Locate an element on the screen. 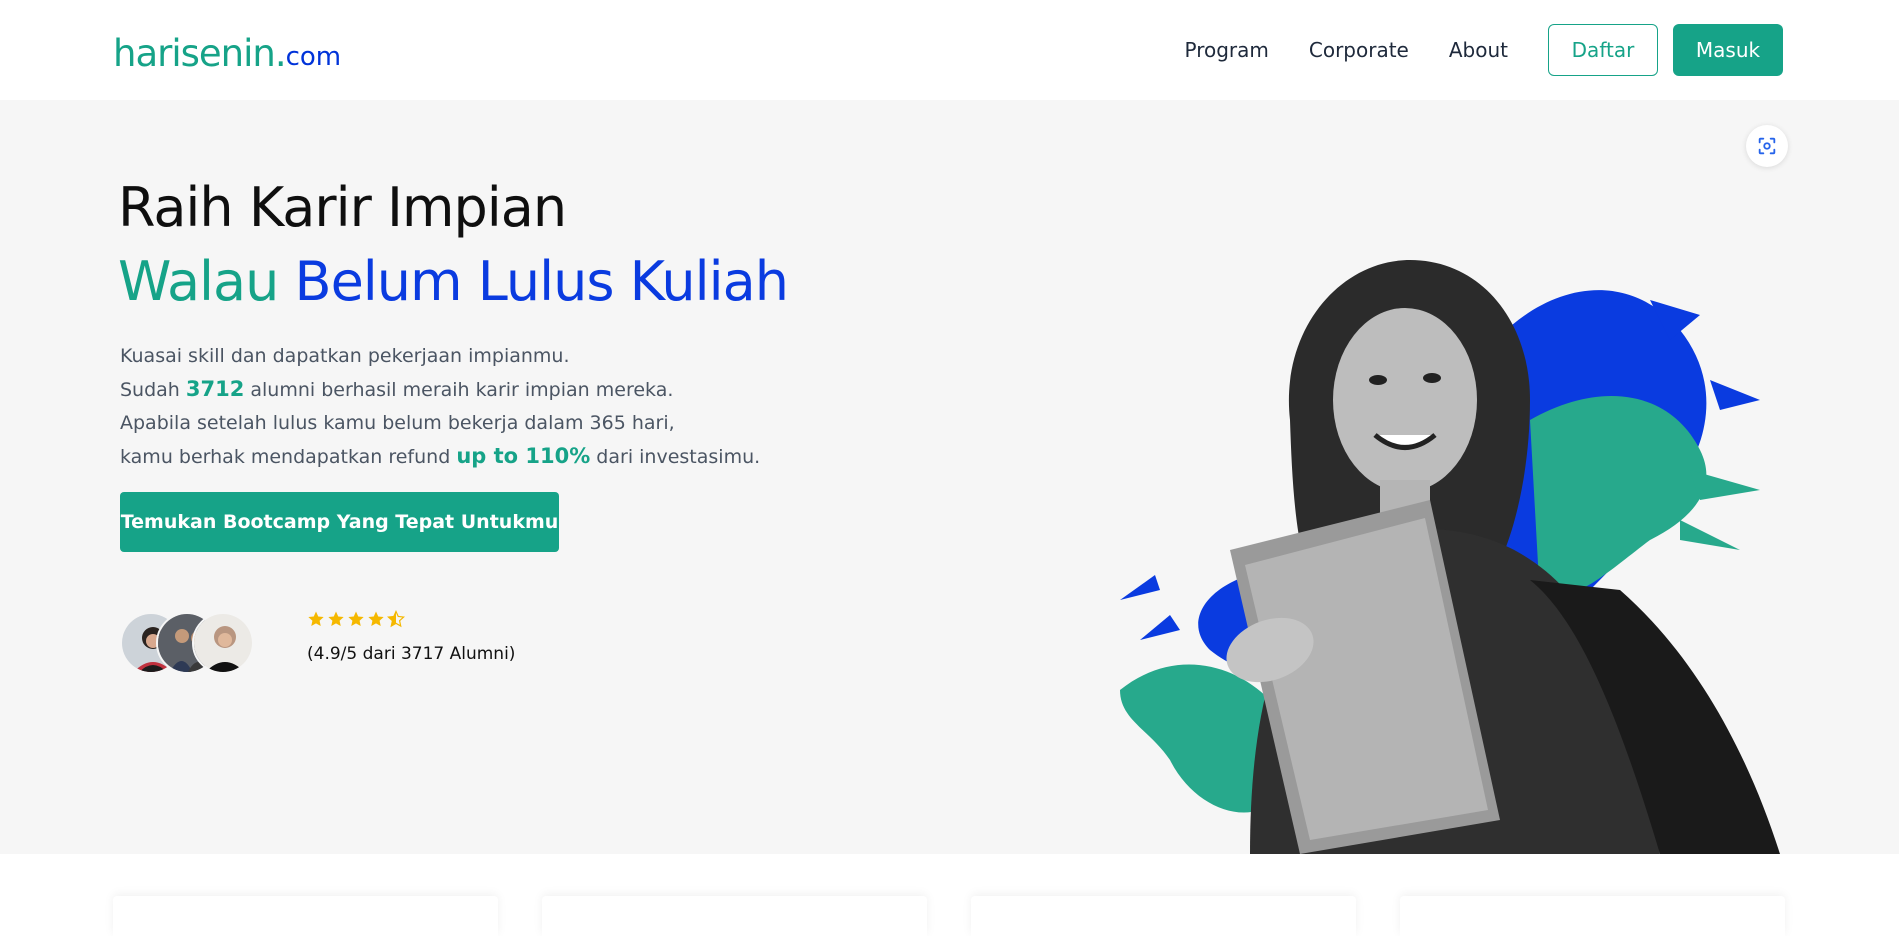 The image size is (1899, 936). hero-title-line2: Walau Belum Lulus Kuliah is located at coordinates (453, 281).